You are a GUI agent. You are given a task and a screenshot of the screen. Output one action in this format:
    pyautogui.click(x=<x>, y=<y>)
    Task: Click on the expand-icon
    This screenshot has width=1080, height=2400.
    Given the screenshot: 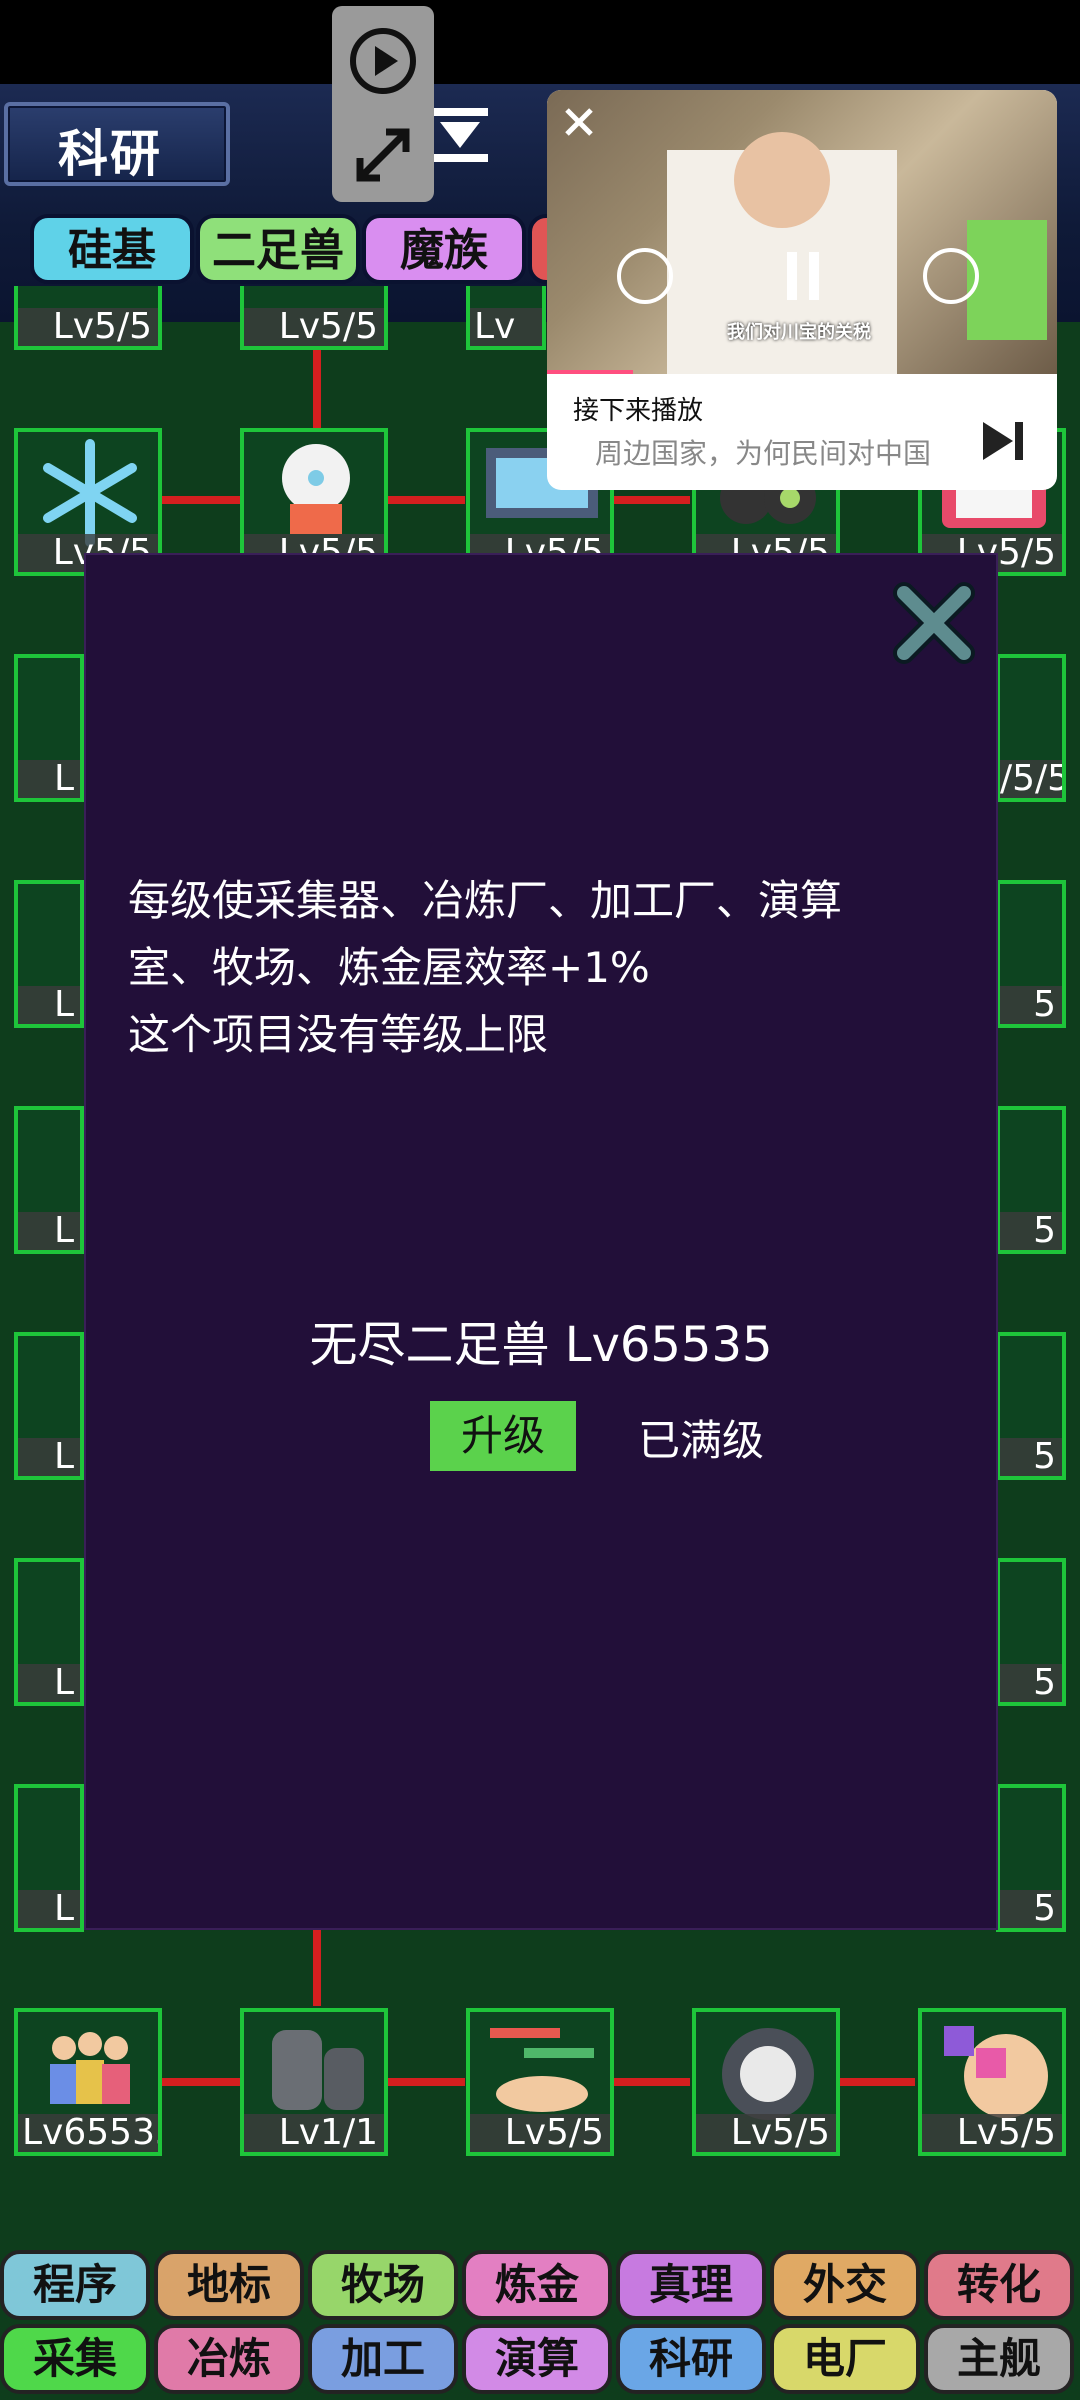 What is the action you would take?
    pyautogui.click(x=383, y=155)
    